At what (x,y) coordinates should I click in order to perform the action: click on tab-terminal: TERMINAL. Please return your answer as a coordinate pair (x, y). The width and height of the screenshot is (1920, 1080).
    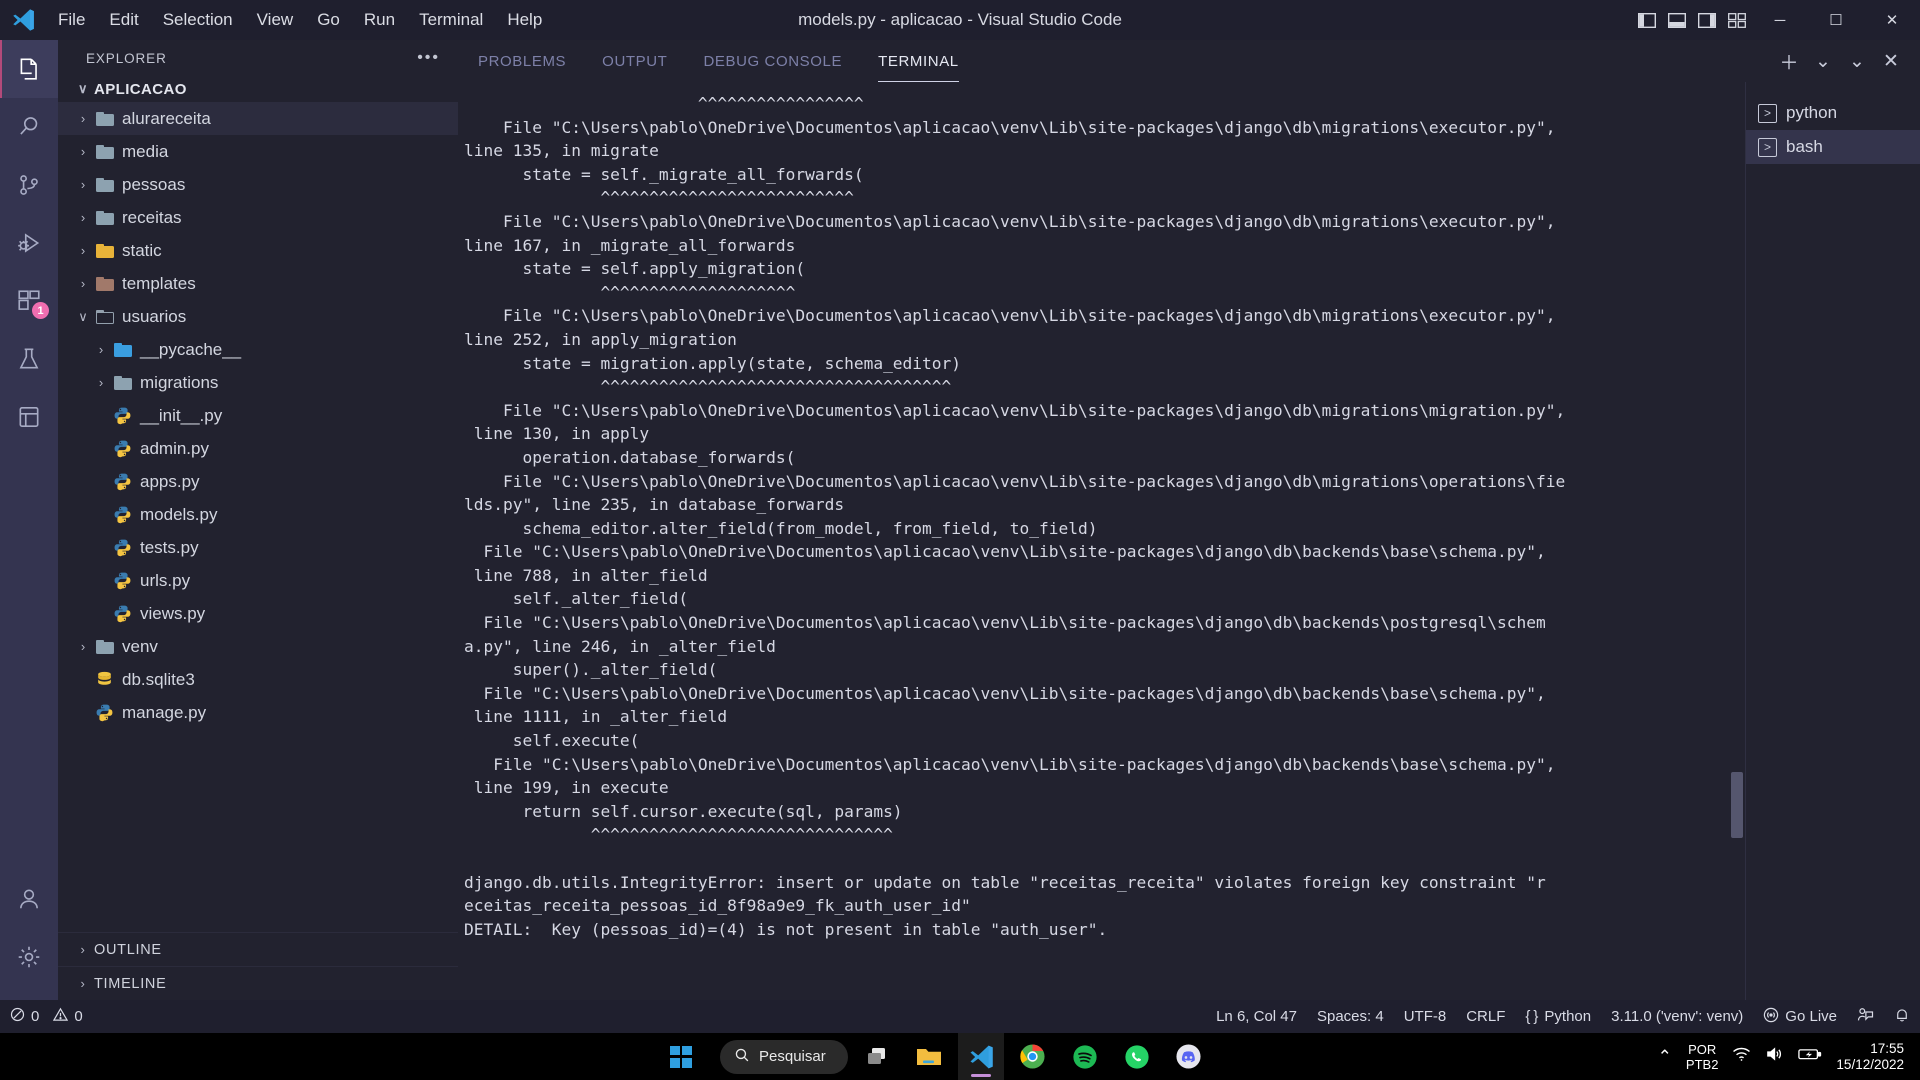
    Looking at the image, I should click on (918, 61).